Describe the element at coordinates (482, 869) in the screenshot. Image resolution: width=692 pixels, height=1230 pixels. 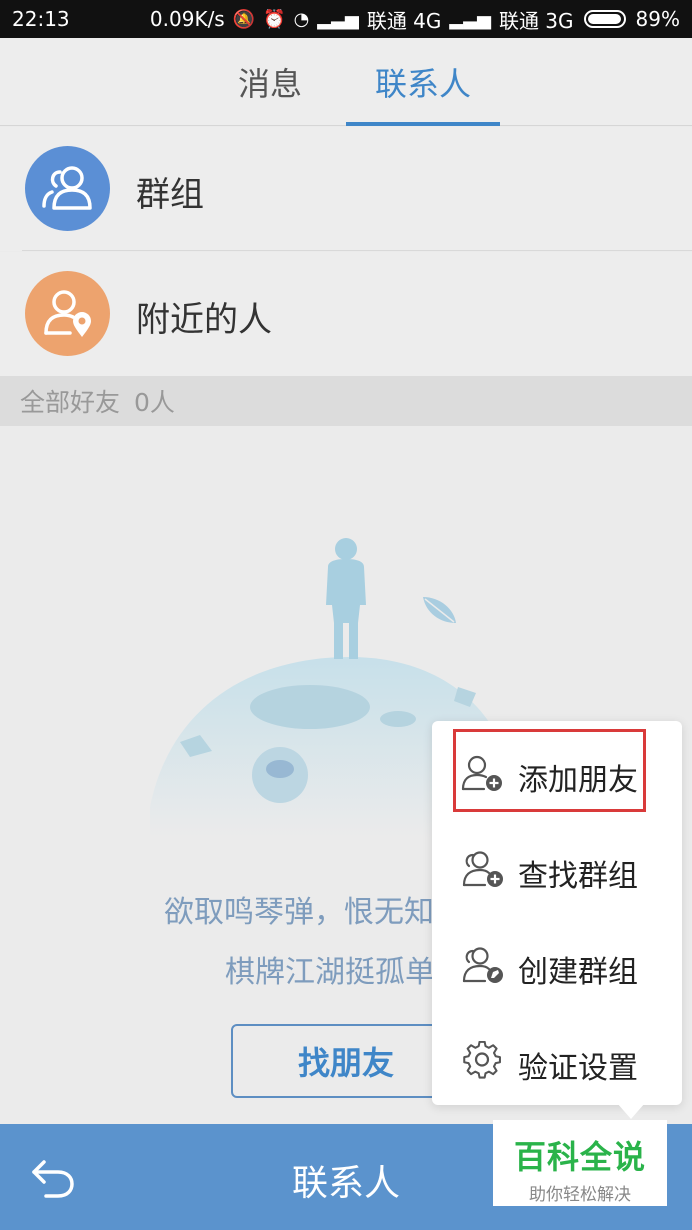
I see `search-group-icon` at that location.